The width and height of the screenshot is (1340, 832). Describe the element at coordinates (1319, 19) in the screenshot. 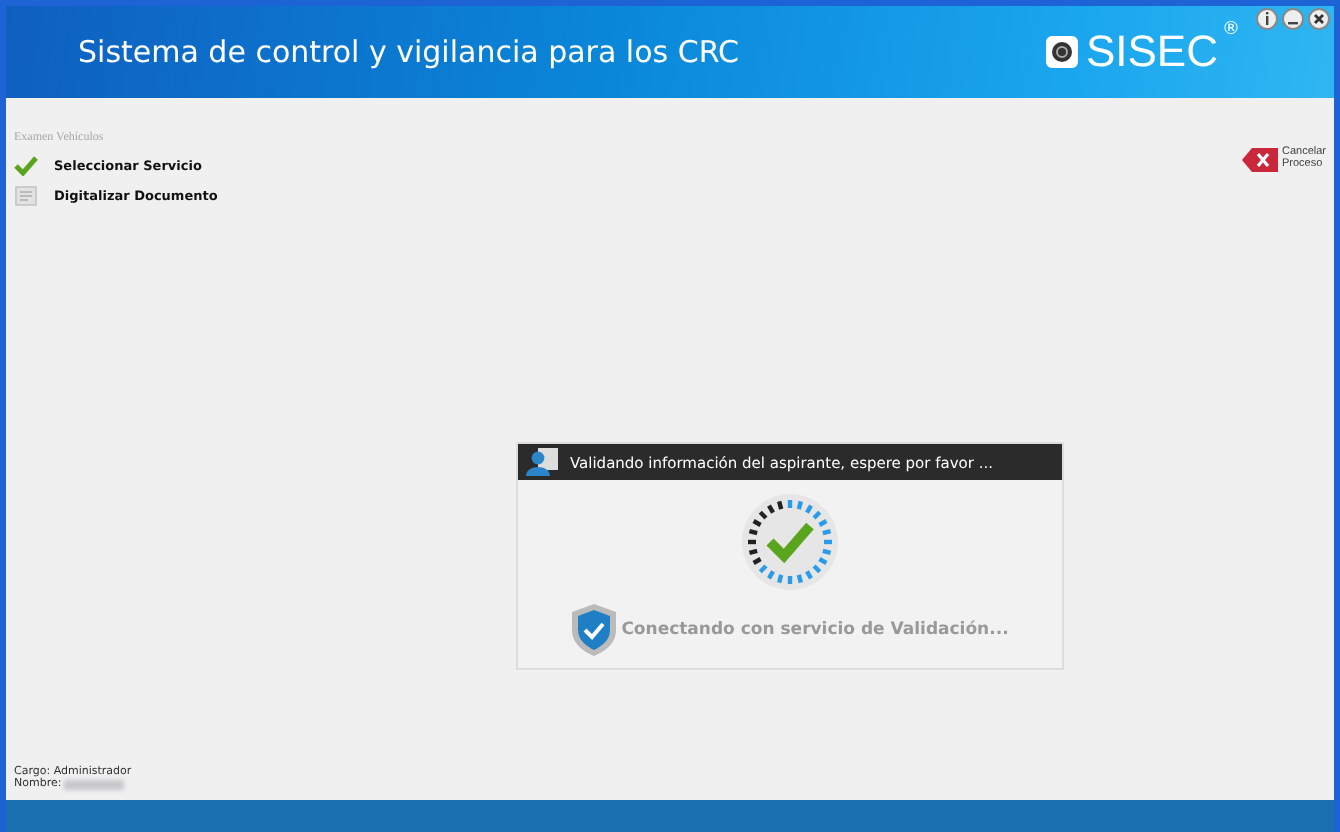

I see `close-icon` at that location.